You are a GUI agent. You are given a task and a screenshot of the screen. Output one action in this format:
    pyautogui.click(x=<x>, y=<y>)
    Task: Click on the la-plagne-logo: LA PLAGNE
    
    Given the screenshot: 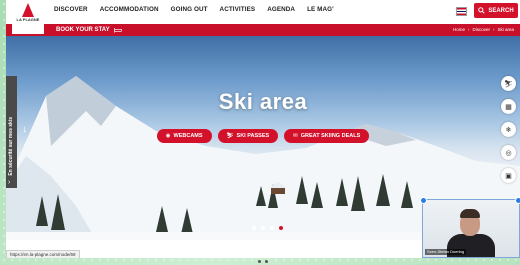 What is the action you would take?
    pyautogui.click(x=28, y=17)
    